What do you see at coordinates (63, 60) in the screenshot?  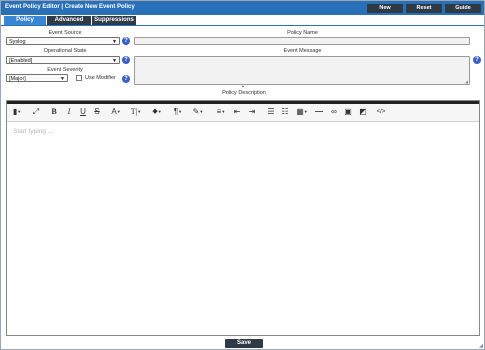 I see `operational-state-select: [Enabled] ▼` at bounding box center [63, 60].